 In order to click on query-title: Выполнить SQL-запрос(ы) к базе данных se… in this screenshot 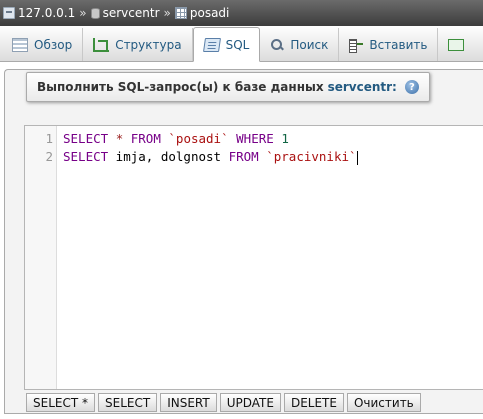, I will do `click(228, 87)`.